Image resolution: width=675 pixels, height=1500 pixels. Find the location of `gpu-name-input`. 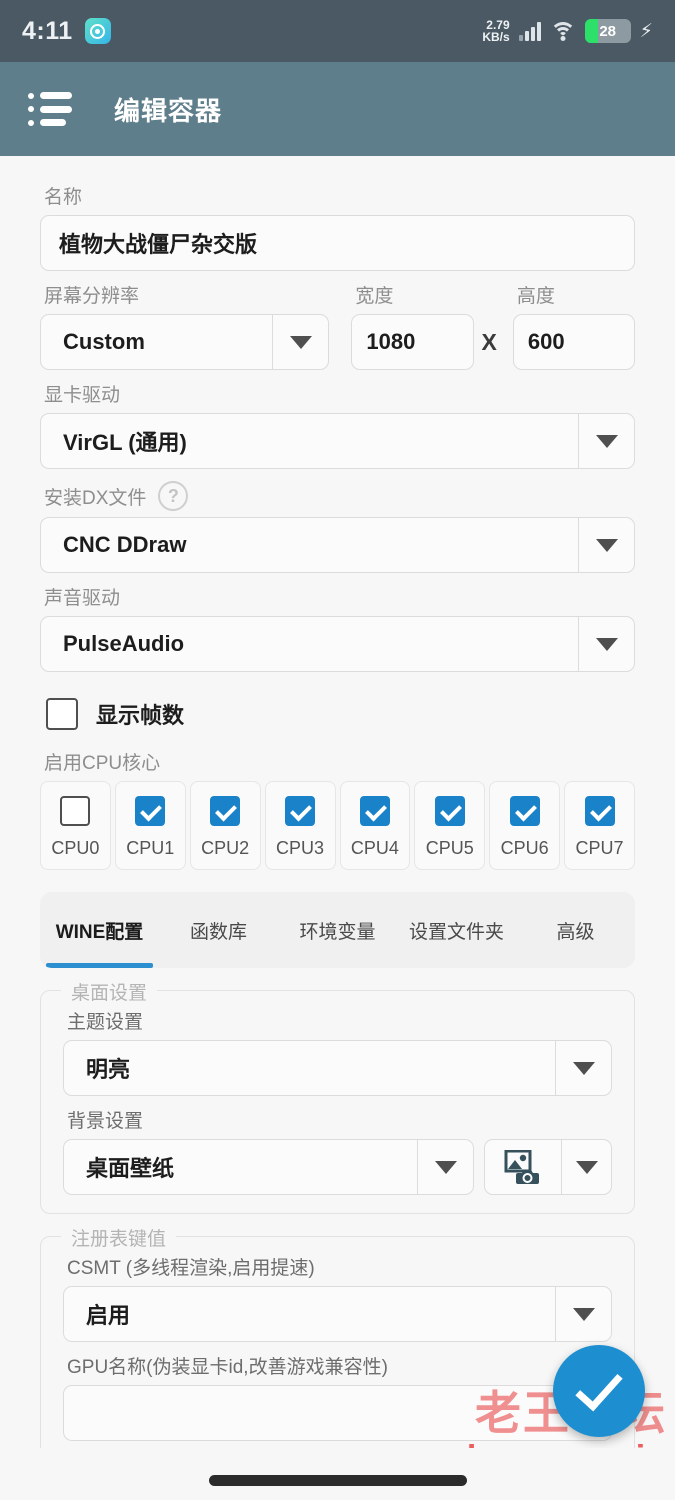

gpu-name-input is located at coordinates (337, 1413).